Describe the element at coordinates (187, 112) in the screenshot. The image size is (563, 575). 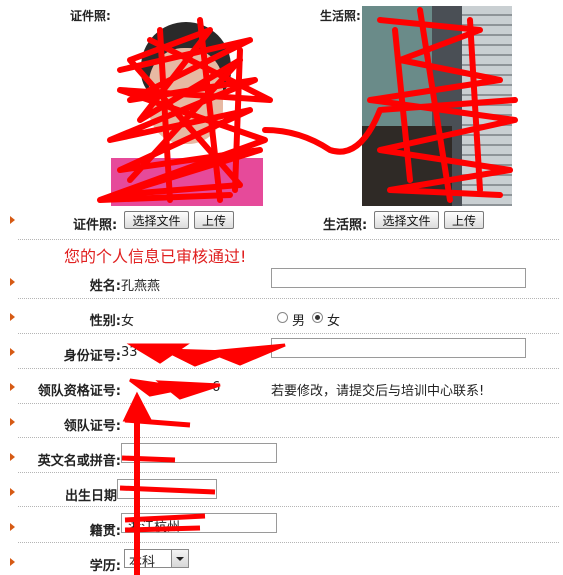
I see `id-photo` at that location.